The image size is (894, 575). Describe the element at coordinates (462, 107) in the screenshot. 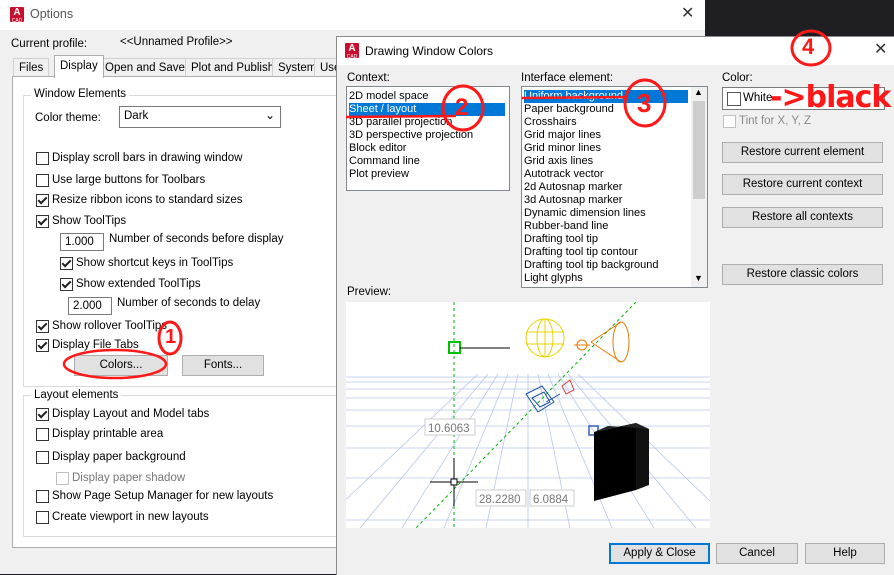

I see `annotation-number-2: 2` at that location.